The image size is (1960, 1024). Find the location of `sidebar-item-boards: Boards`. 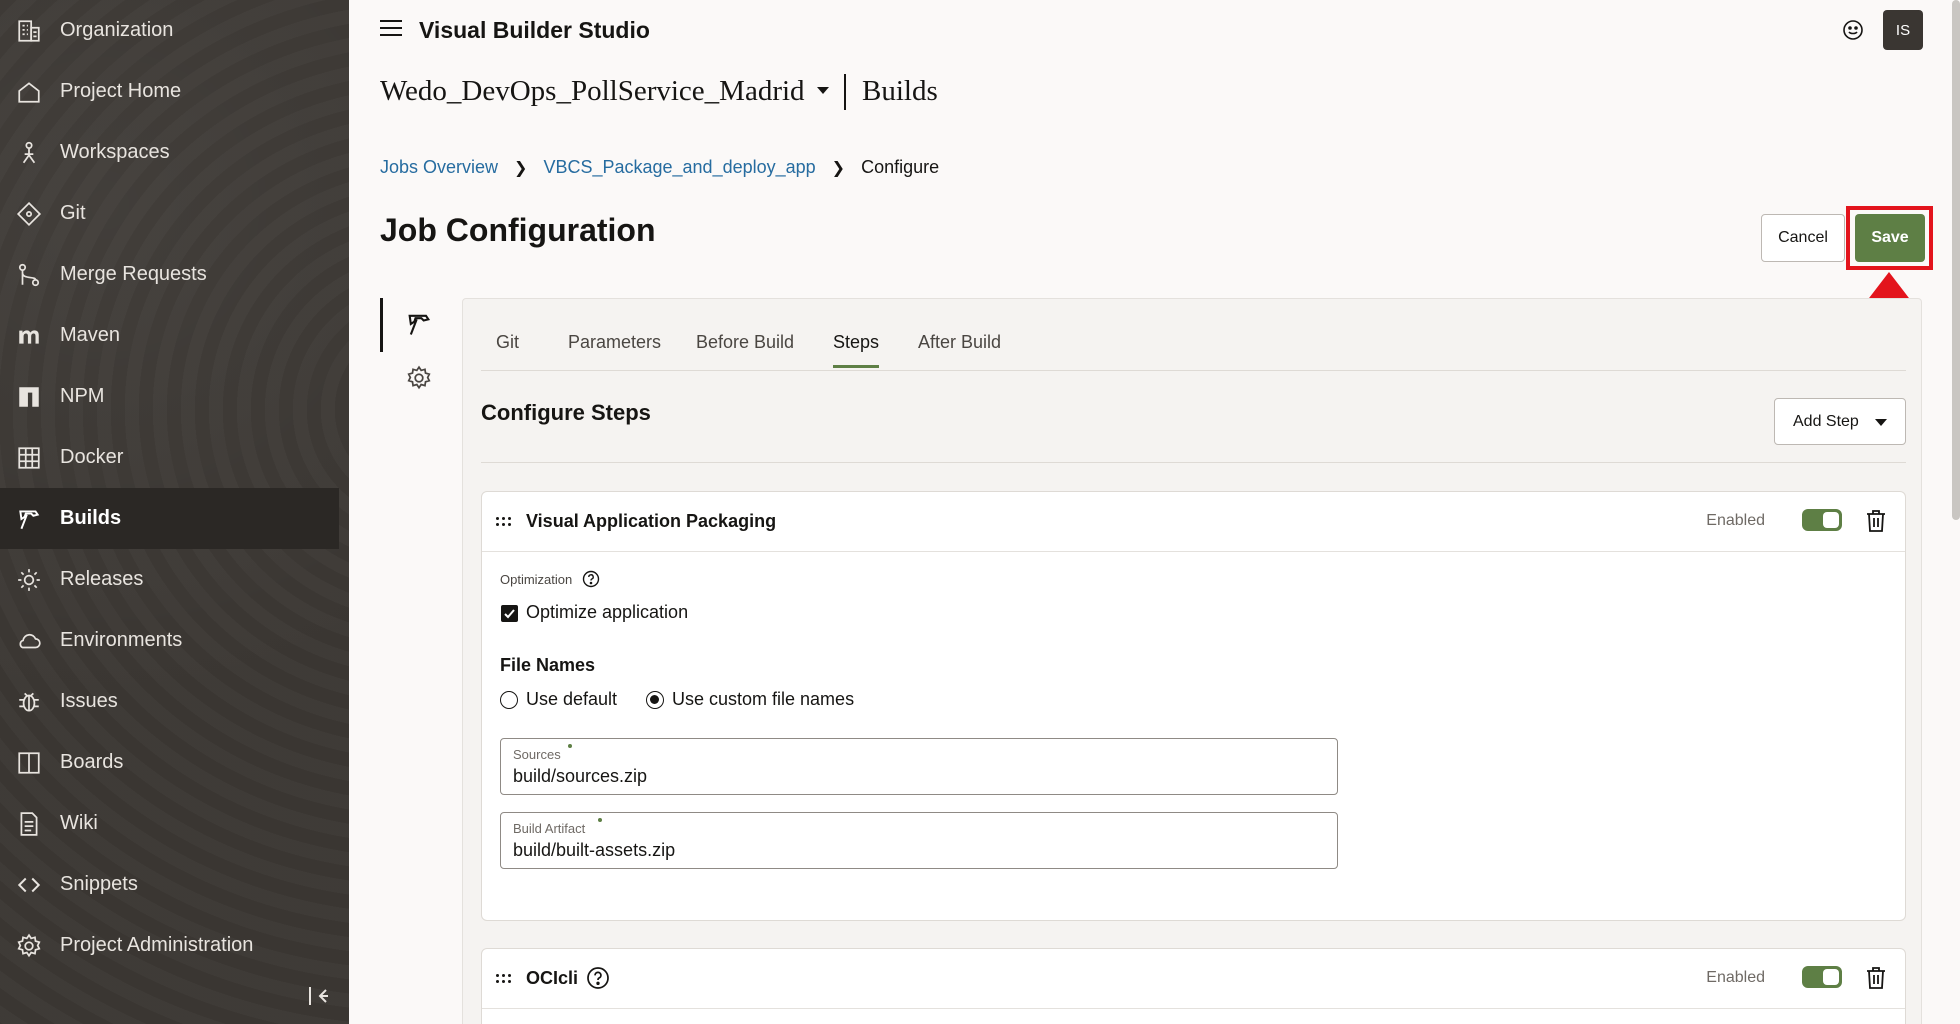

sidebar-item-boards: Boards is located at coordinates (169, 762).